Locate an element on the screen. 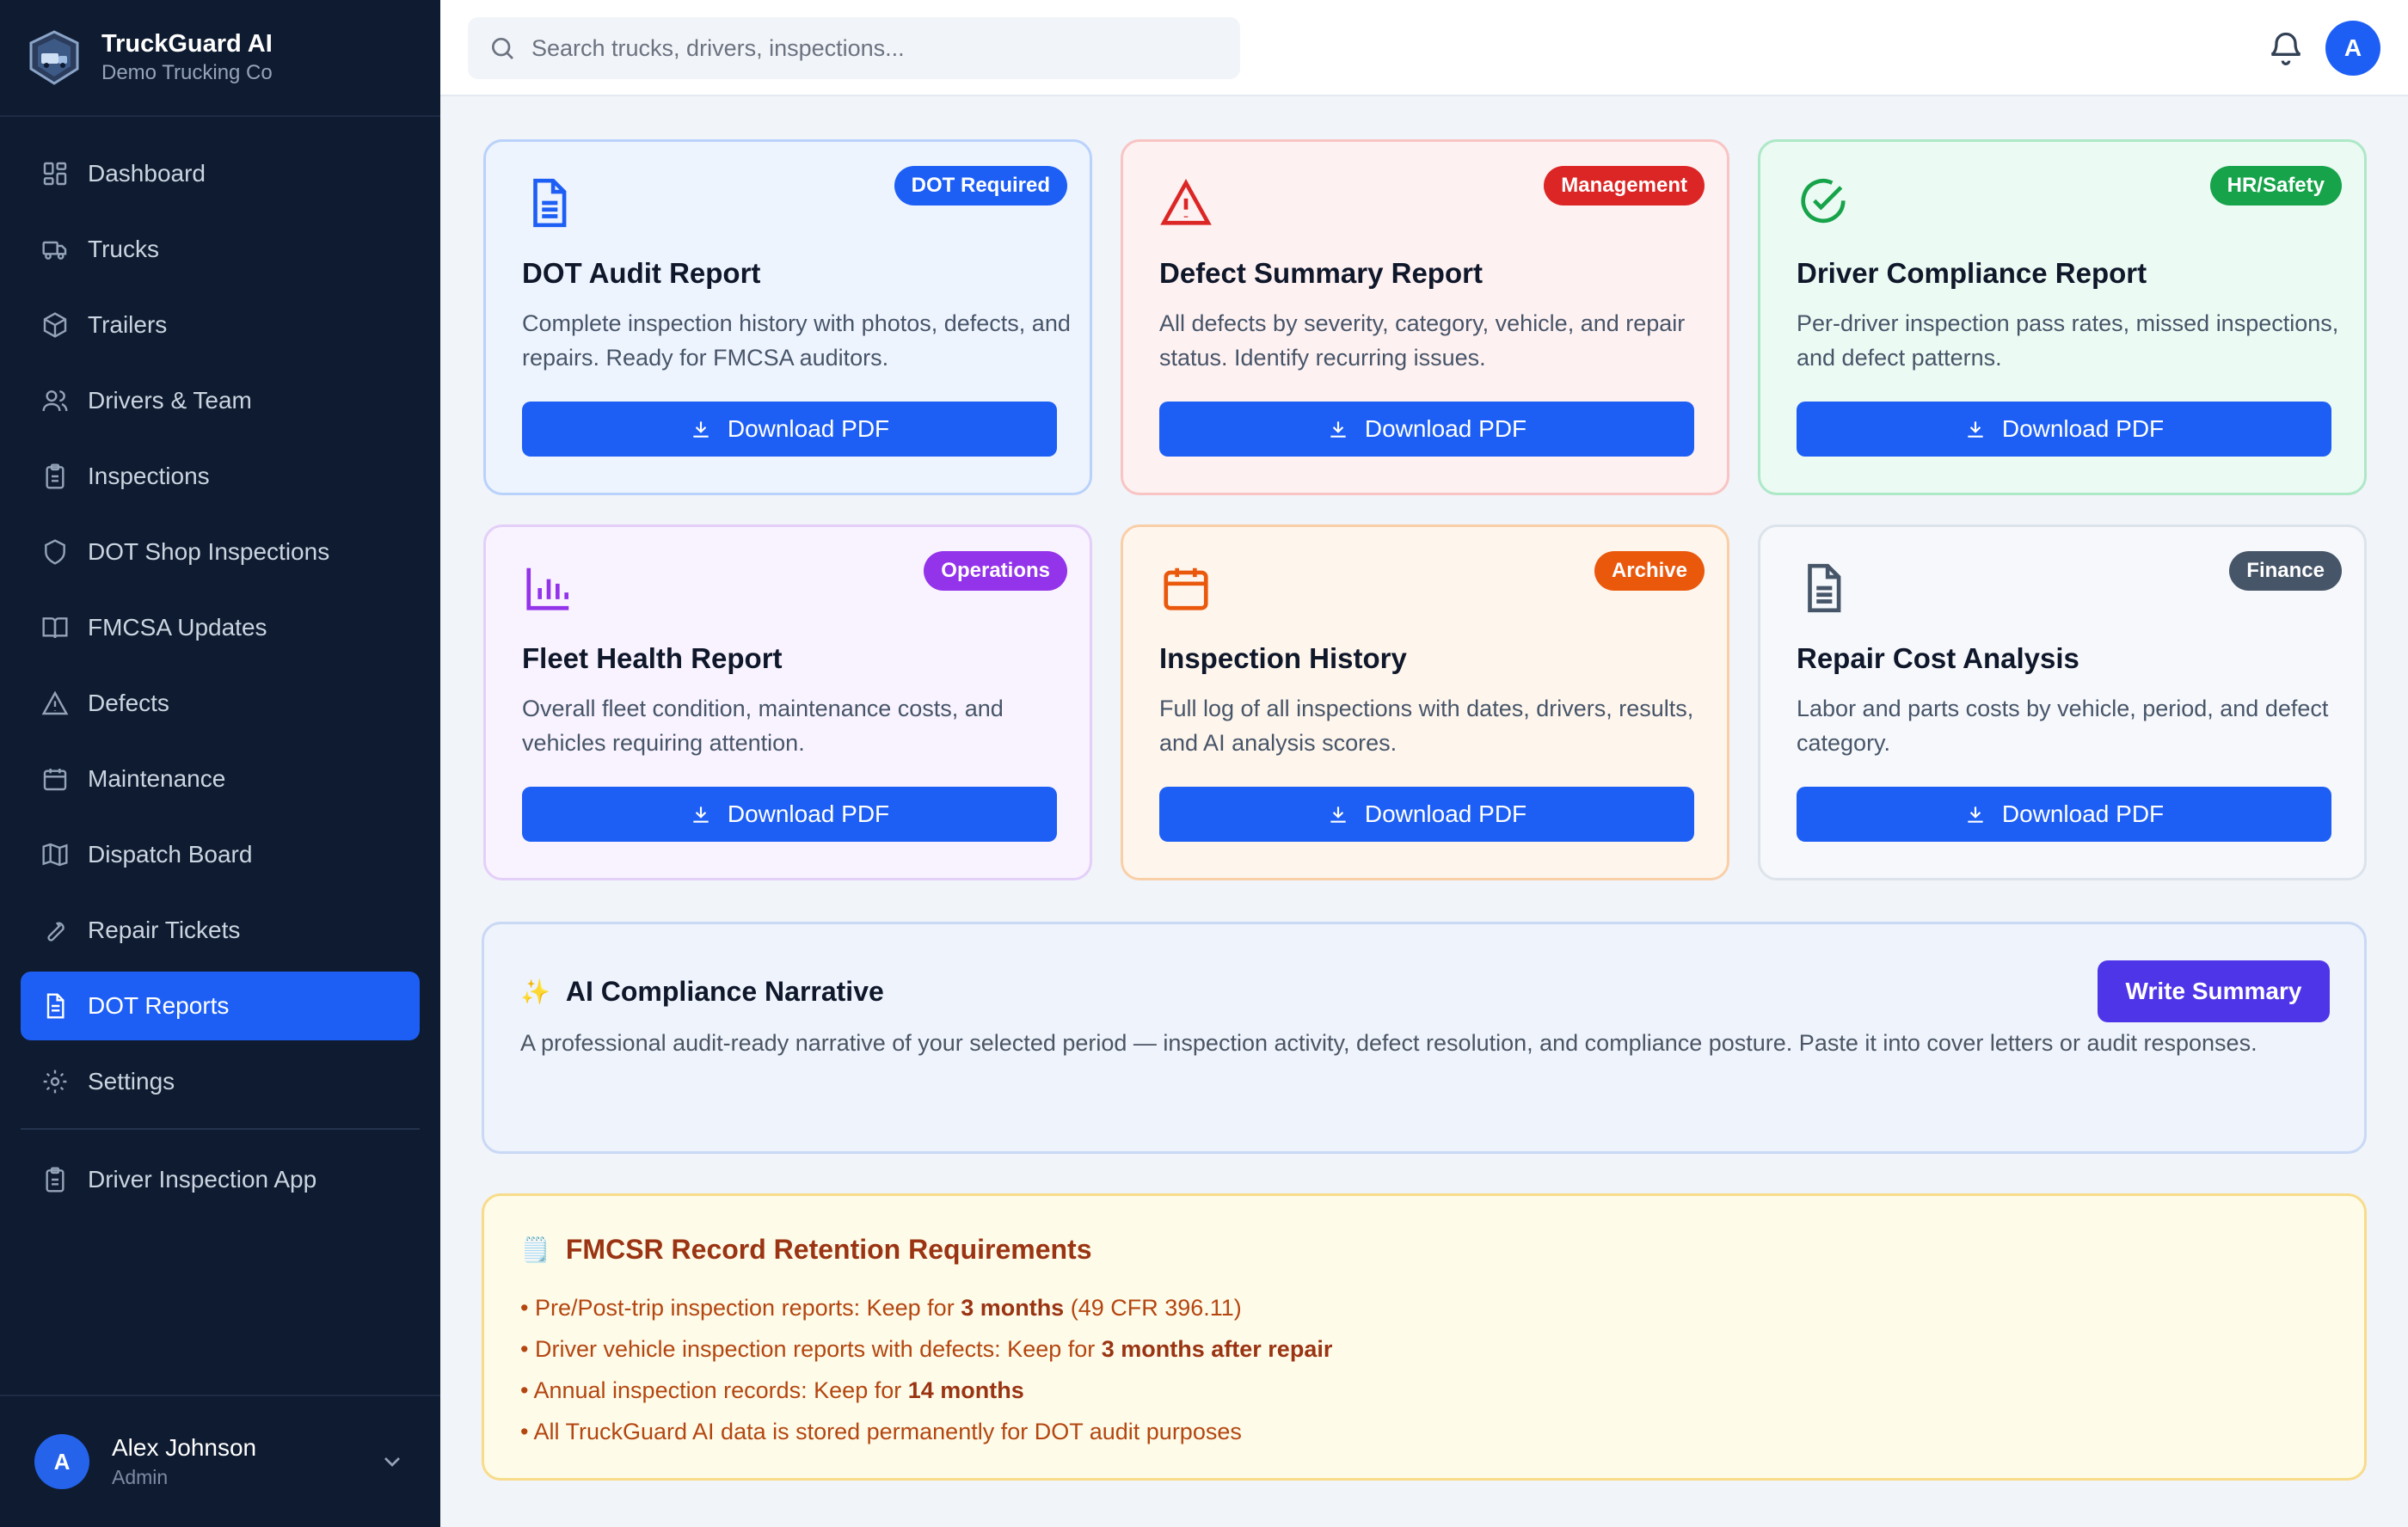 The height and width of the screenshot is (1527, 2408). narrative-title: AI Compliance Narrative is located at coordinates (724, 991).